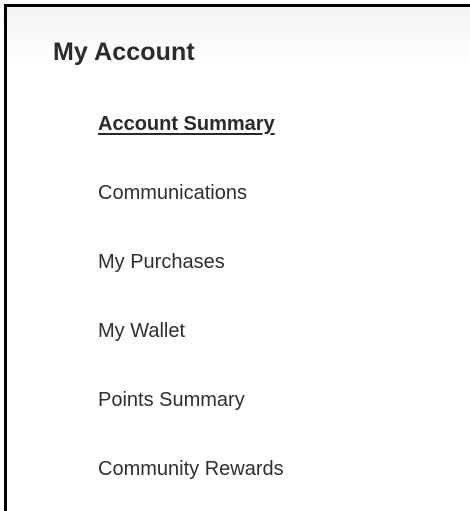 This screenshot has height=511, width=470. Describe the element at coordinates (191, 283) in the screenshot. I see `menu-item-my-purchases: My Purchases` at that location.